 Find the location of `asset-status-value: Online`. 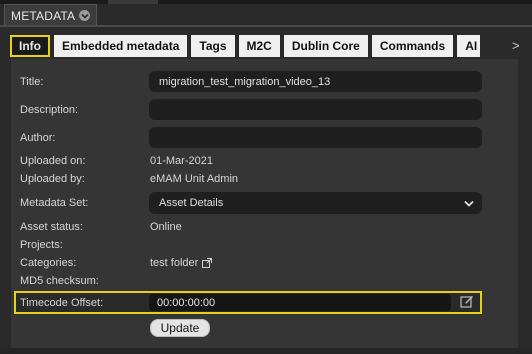

asset-status-value: Online is located at coordinates (166, 227).